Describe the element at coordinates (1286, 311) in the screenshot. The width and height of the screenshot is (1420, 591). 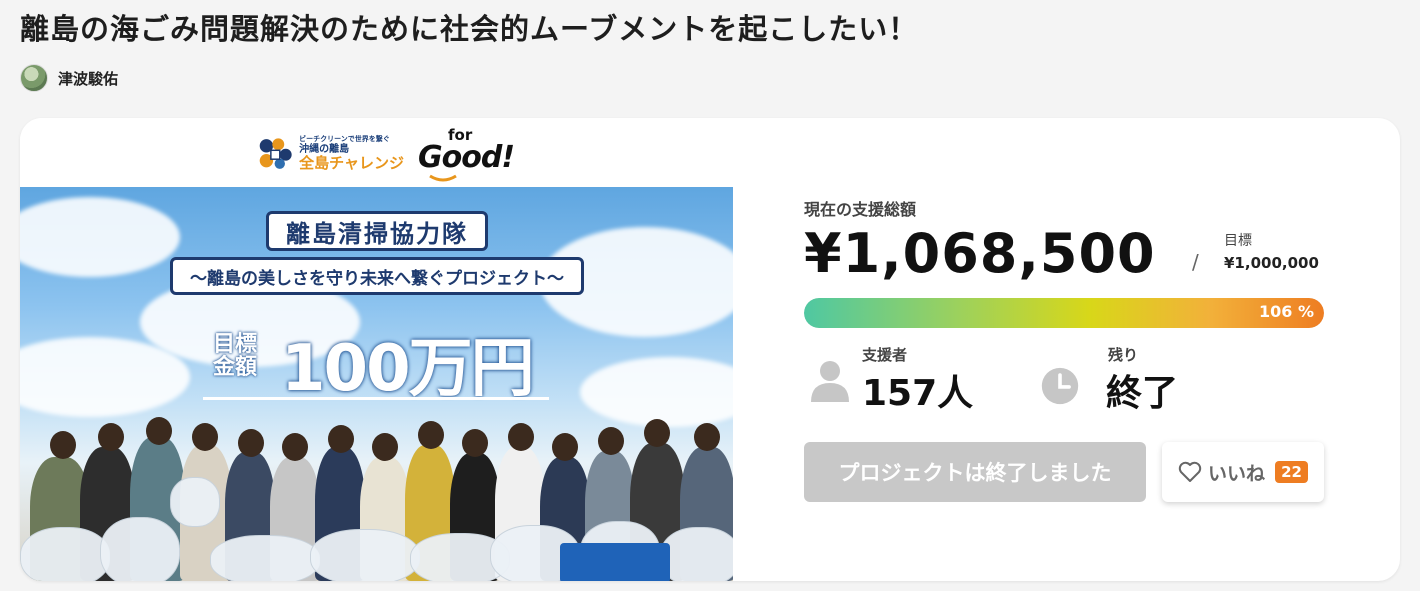
I see `progress-percent: 106 %` at that location.